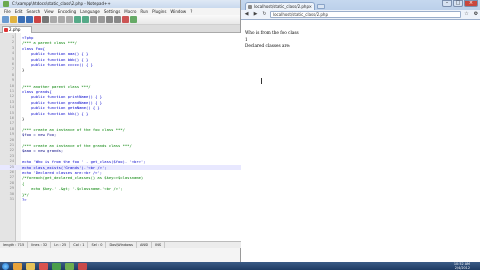  Describe the element at coordinates (125, 19) in the screenshot. I see `record-macro-icon` at that location.